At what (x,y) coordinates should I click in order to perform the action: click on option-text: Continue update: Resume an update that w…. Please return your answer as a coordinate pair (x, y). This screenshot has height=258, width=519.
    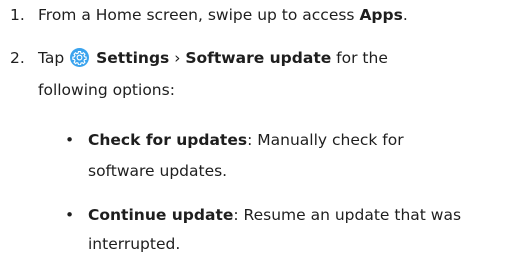
    Looking at the image, I should click on (274, 215).